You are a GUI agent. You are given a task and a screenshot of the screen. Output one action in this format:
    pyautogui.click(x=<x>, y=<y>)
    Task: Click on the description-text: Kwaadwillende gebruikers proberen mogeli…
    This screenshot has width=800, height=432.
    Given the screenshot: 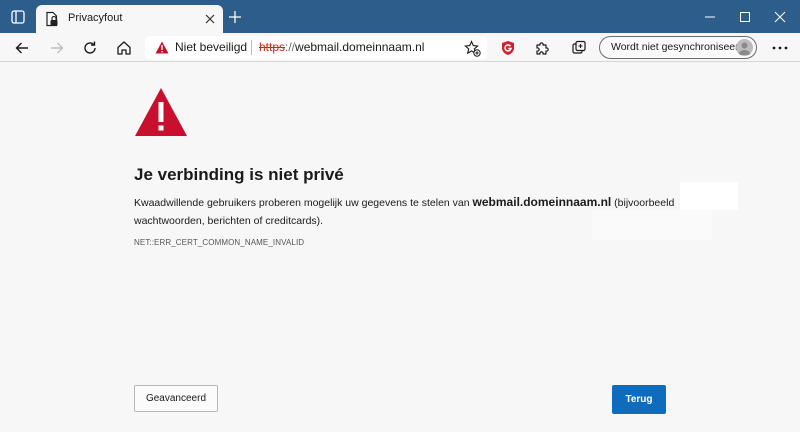 What is the action you would take?
    pyautogui.click(x=303, y=203)
    